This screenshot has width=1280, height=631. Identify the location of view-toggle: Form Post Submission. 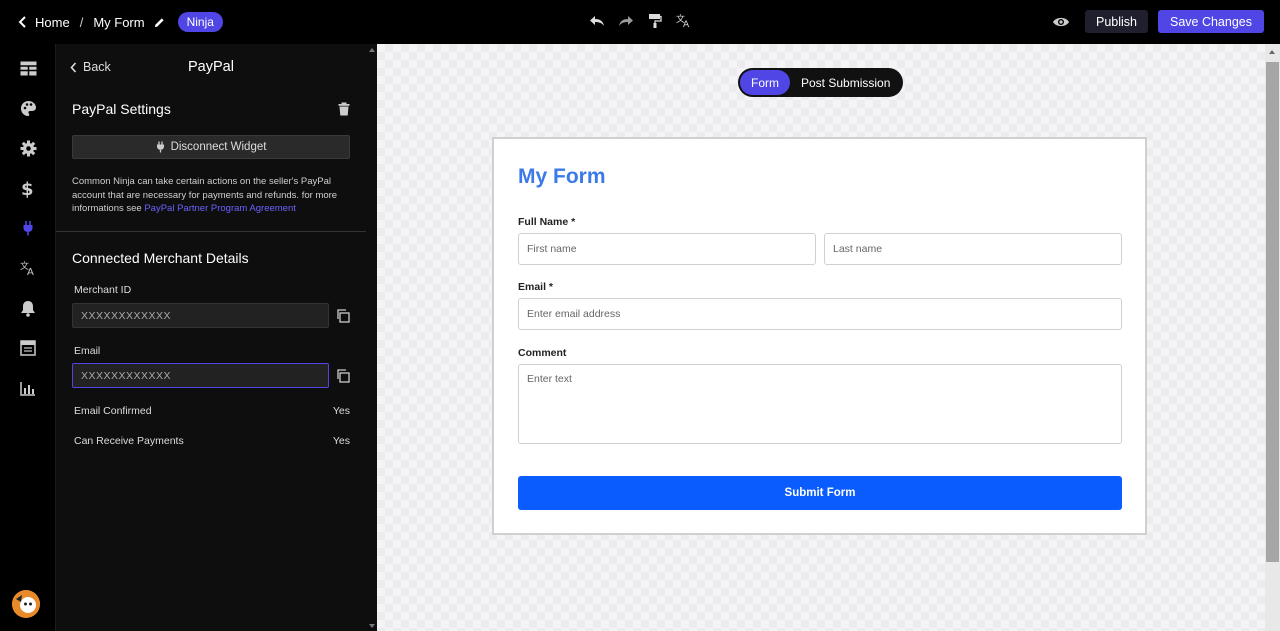
(821, 82).